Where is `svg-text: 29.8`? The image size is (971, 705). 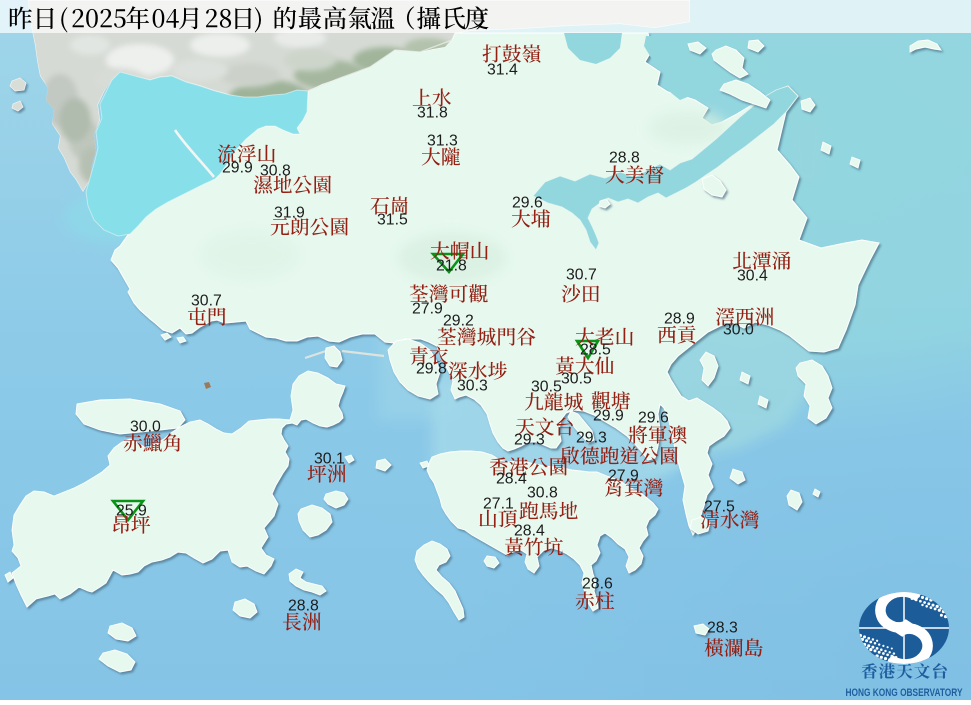
svg-text: 29.8 is located at coordinates (431, 369).